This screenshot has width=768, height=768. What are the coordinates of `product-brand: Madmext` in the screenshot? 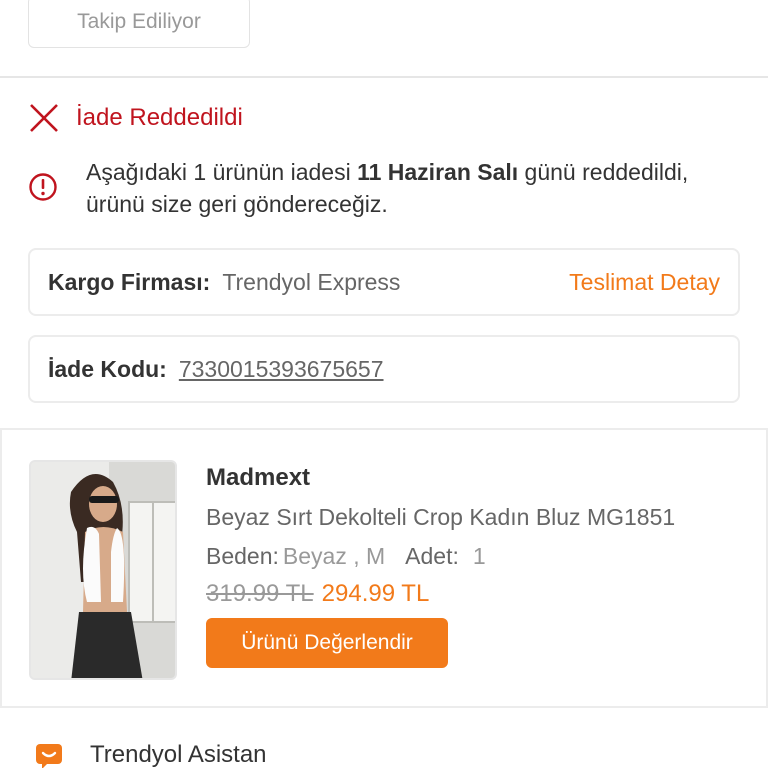 It's located at (258, 477).